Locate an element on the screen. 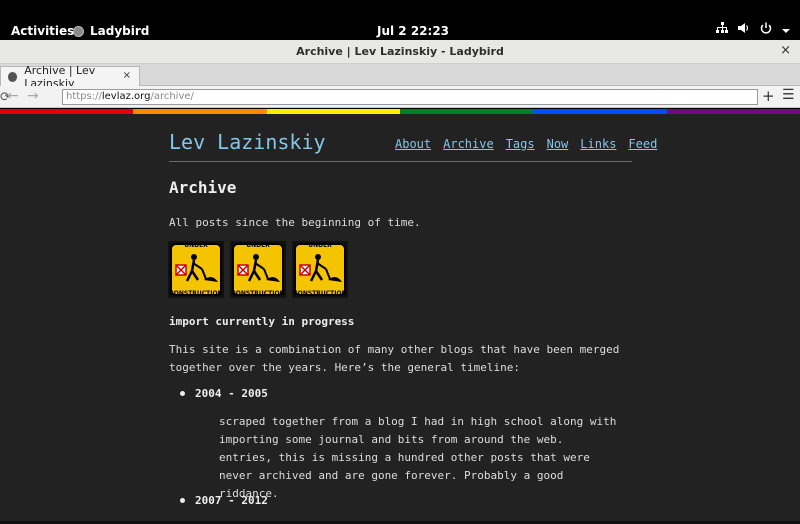  site-title: Lev Lazinskiy is located at coordinates (247, 142).